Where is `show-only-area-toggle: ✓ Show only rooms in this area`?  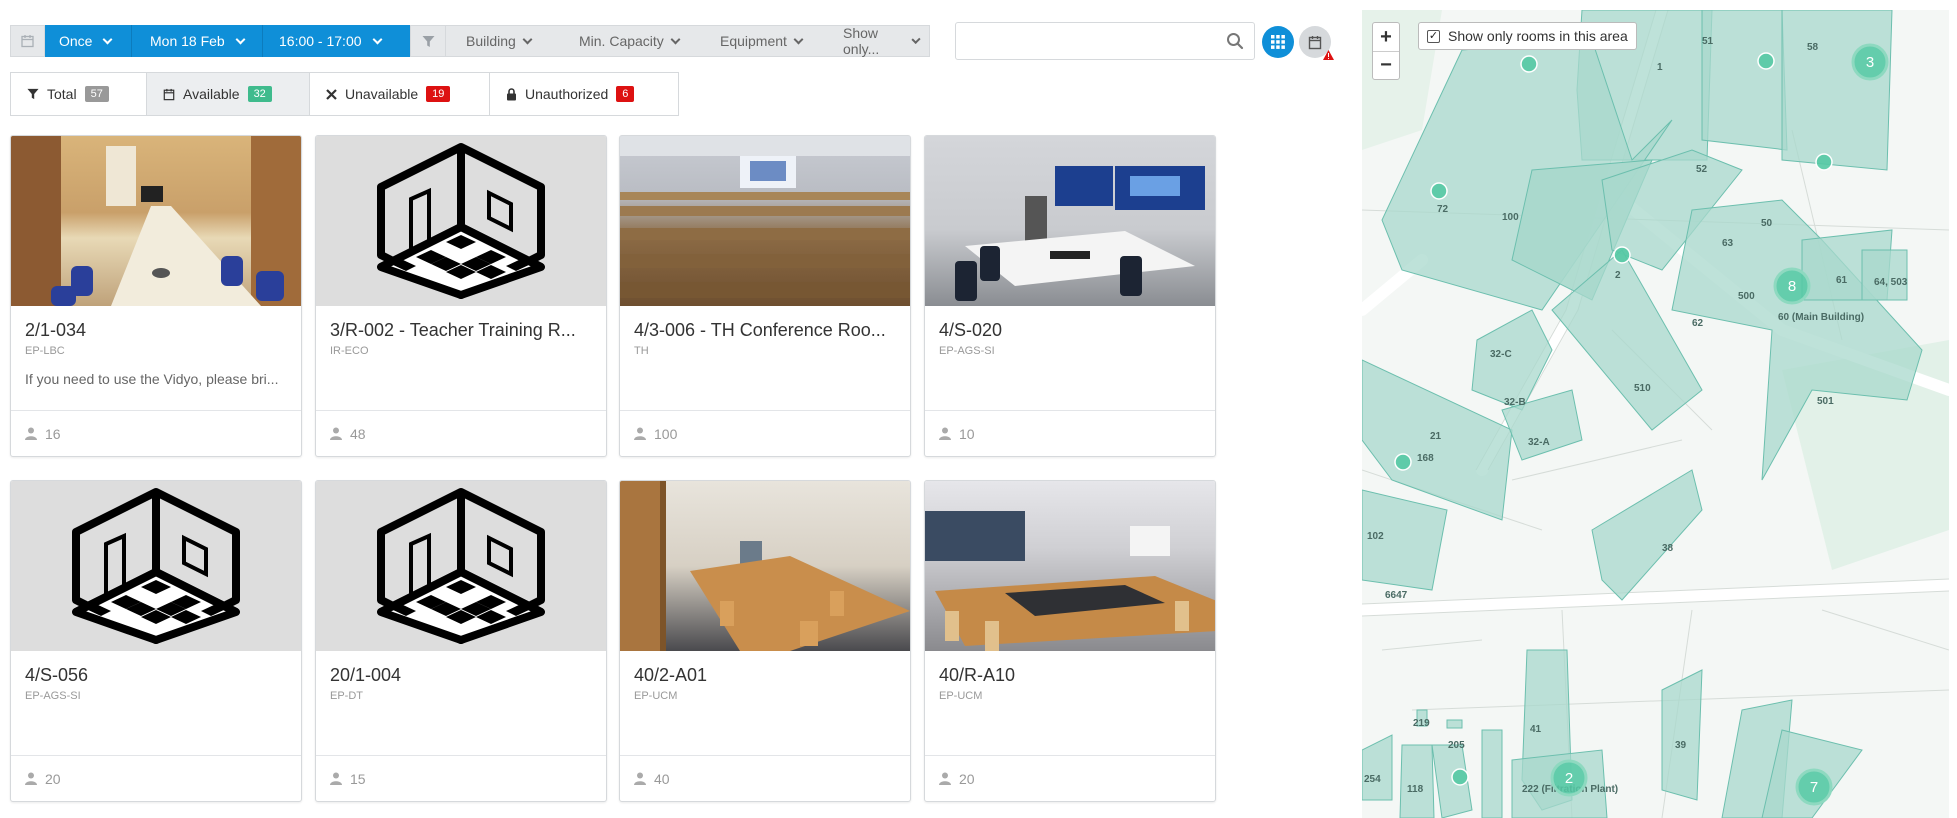
show-only-area-toggle: ✓ Show only rooms in this area is located at coordinates (1527, 36).